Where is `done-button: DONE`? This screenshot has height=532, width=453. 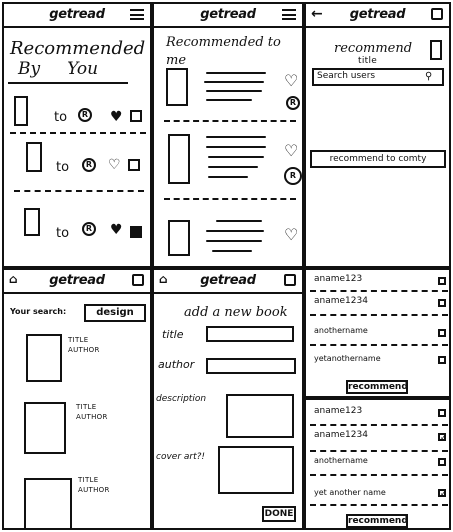
done-button: DONE is located at coordinates (279, 514).